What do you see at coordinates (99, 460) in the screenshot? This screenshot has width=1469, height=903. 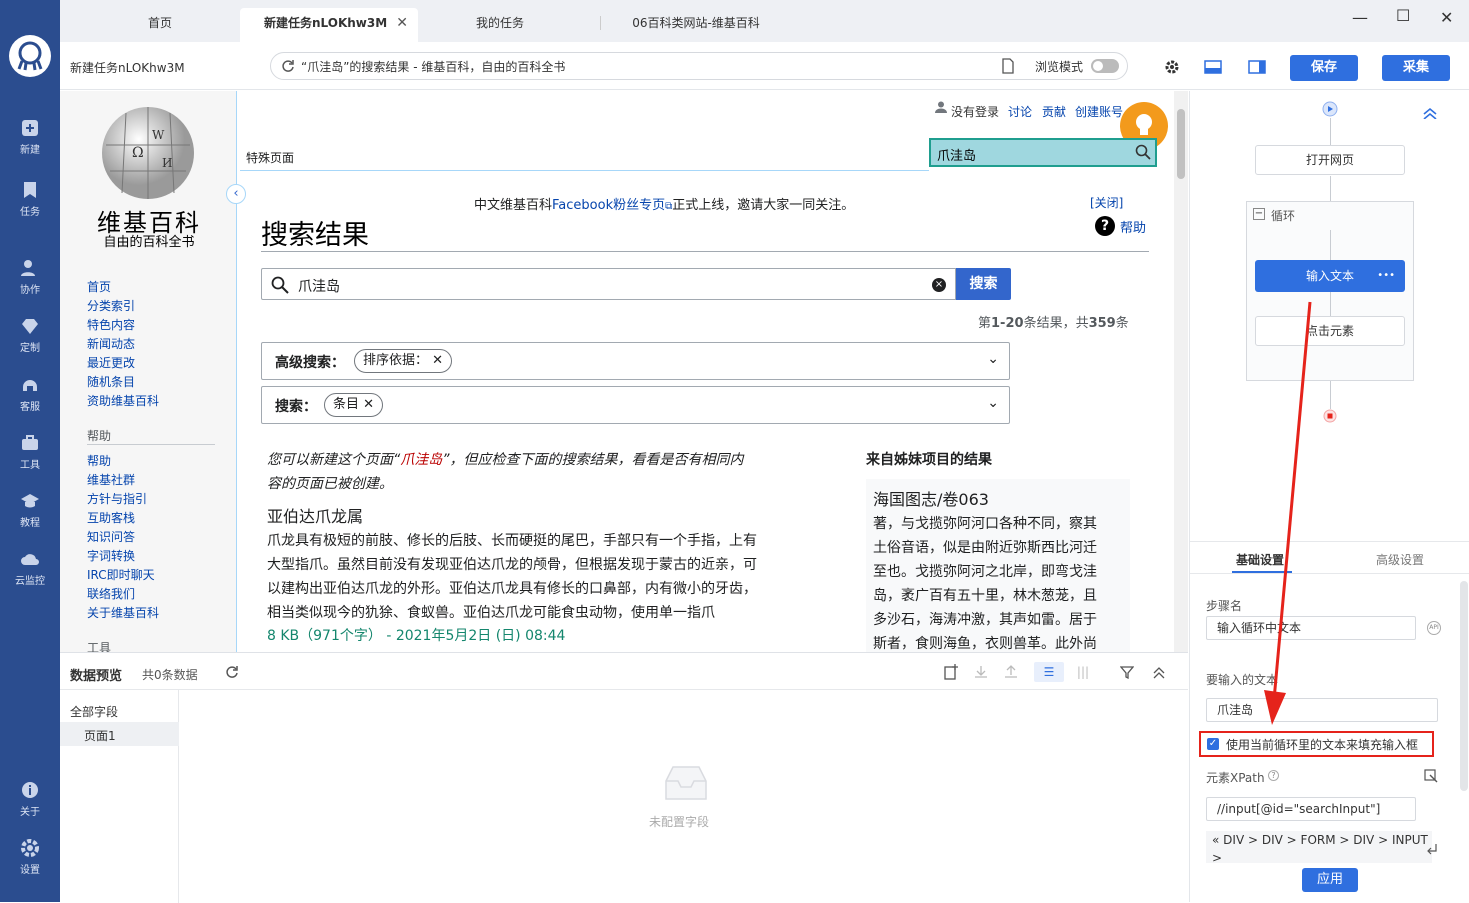 I see `wiki-help-link: 帮助` at bounding box center [99, 460].